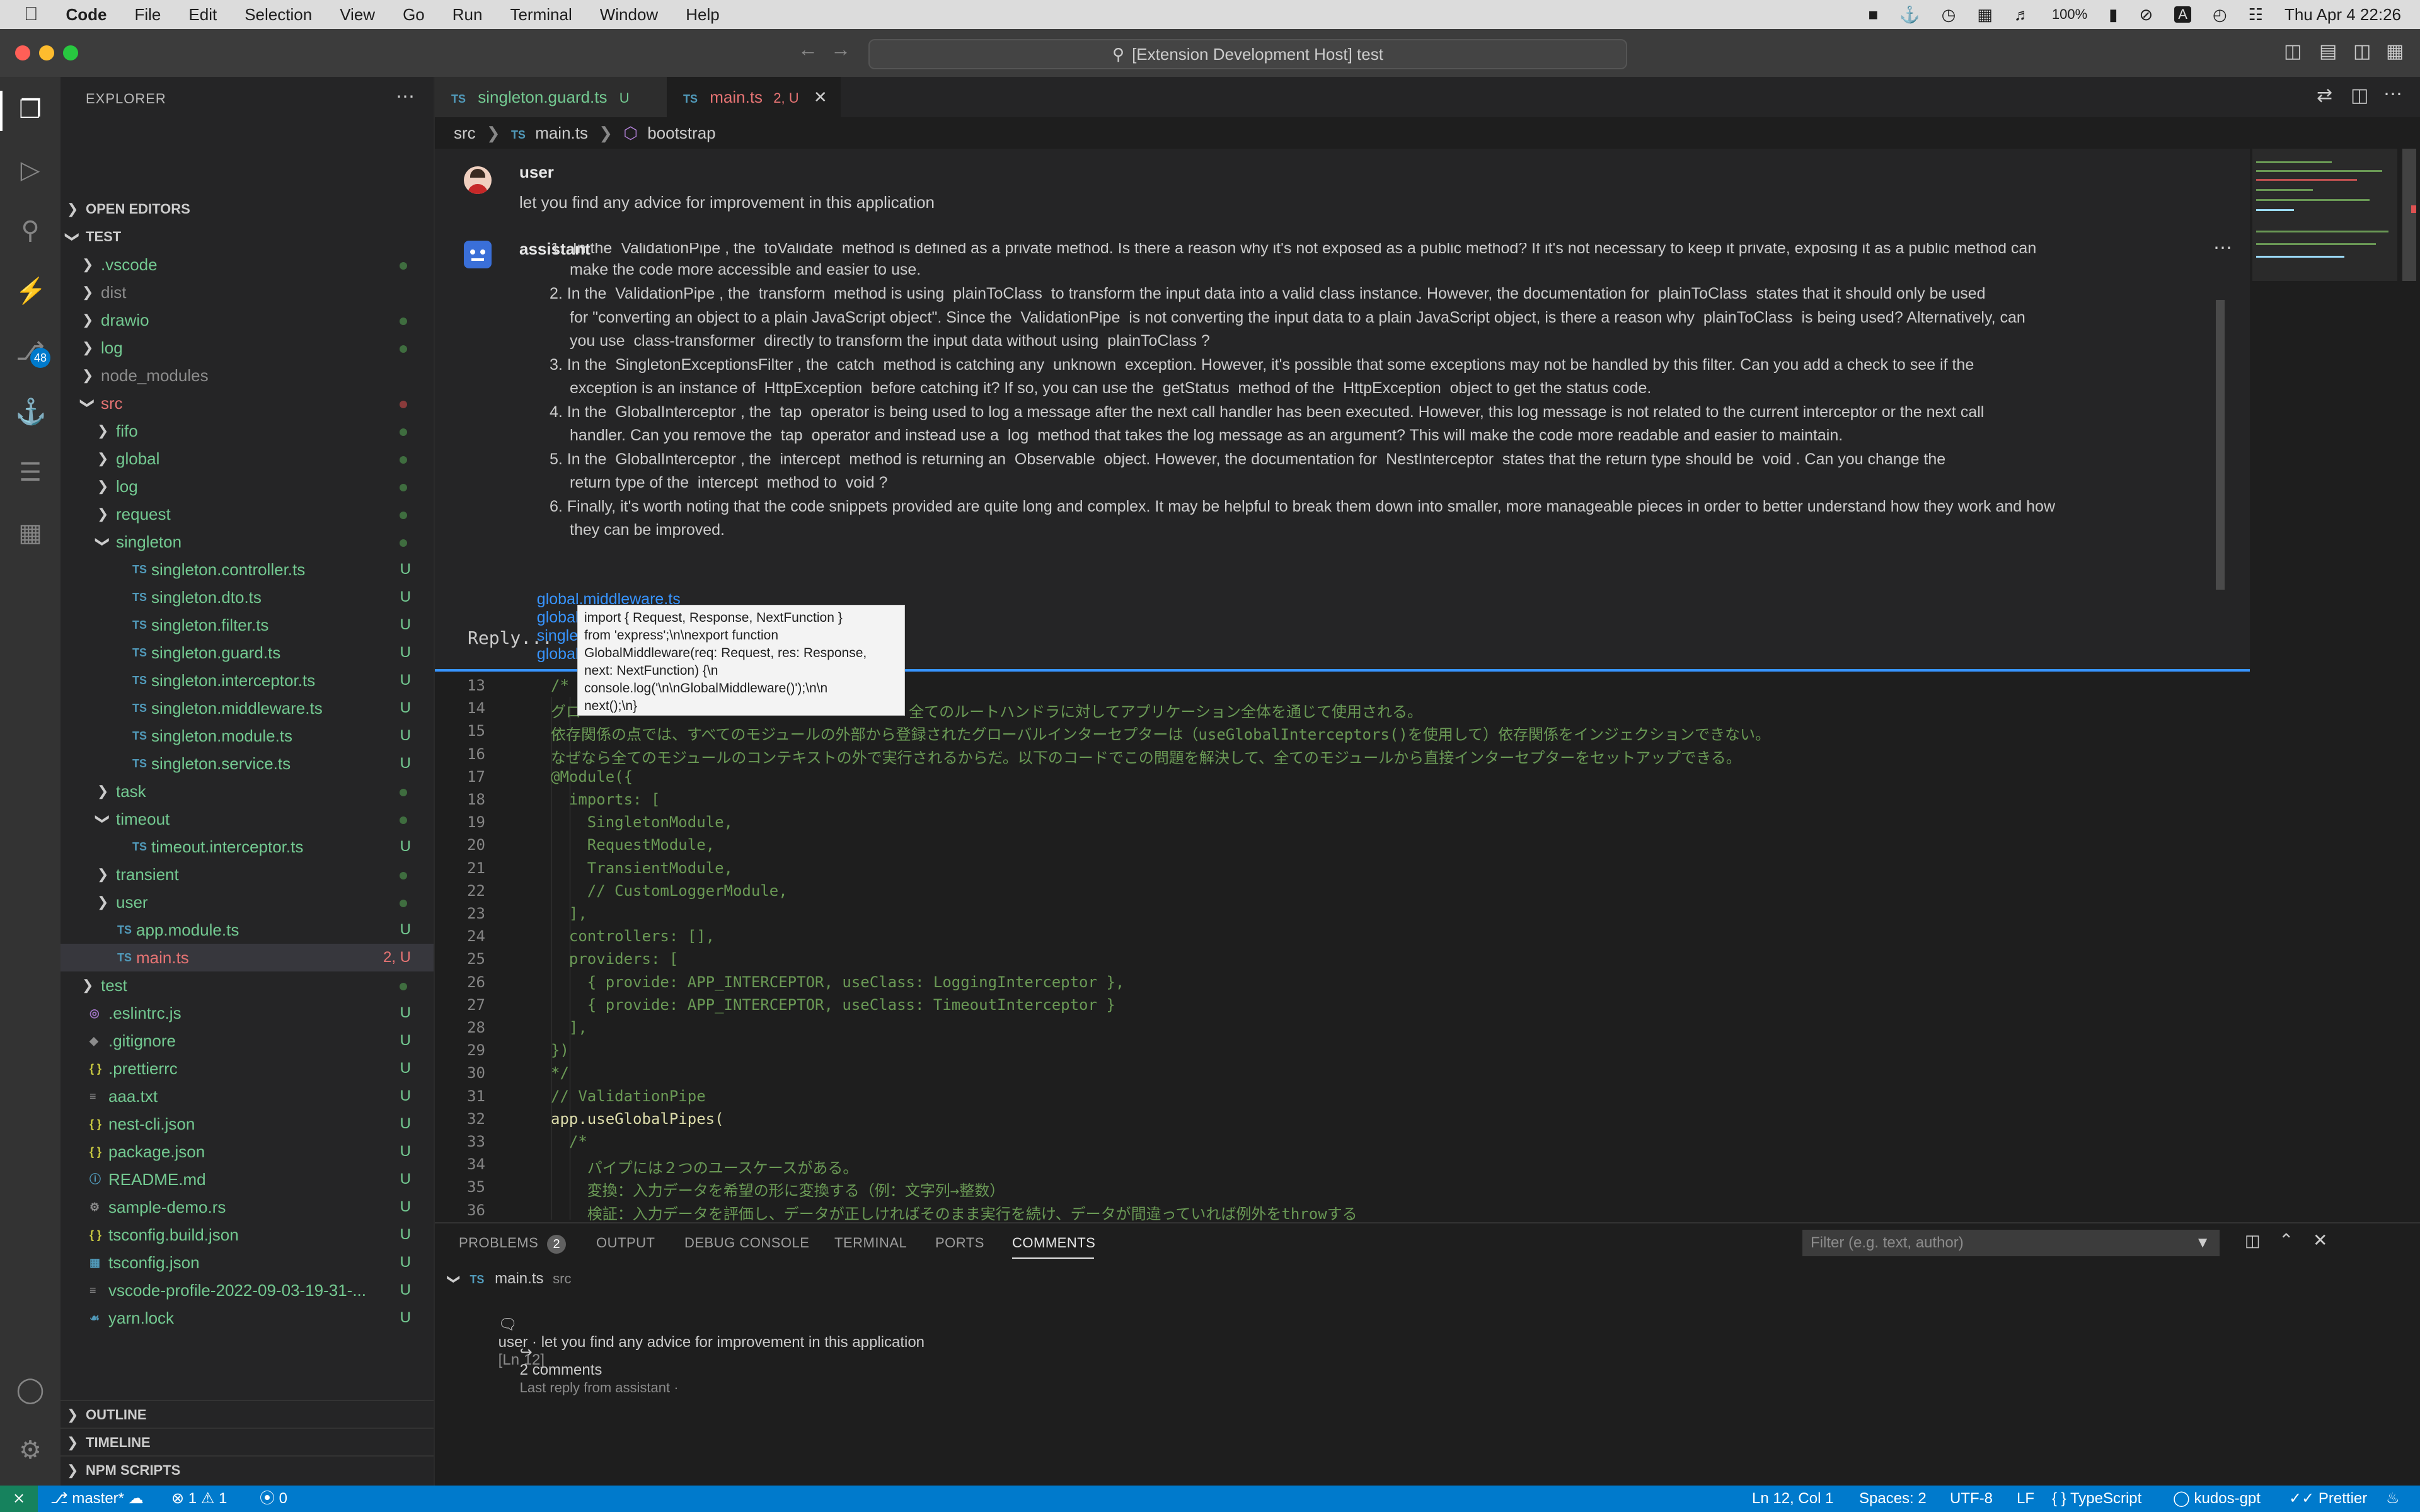 Image resolution: width=2420 pixels, height=1512 pixels. I want to click on menu-run: Run, so click(468, 15).